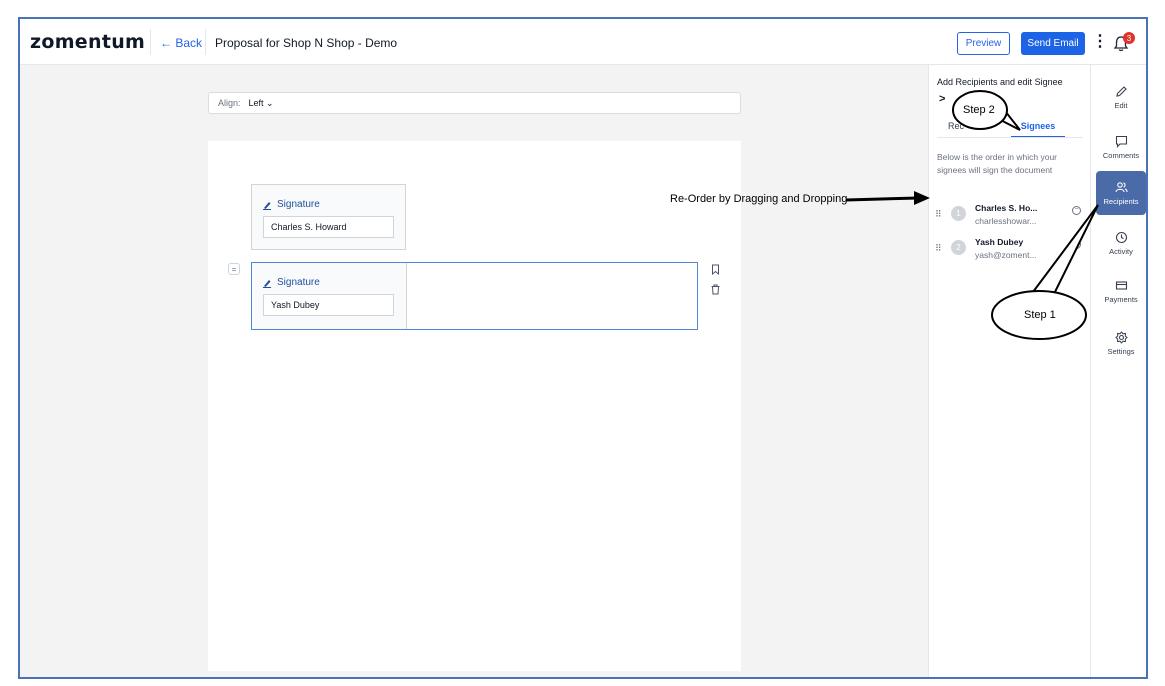 The image size is (1165, 686). What do you see at coordinates (1121, 105) in the screenshot?
I see `rail-label: Edit` at bounding box center [1121, 105].